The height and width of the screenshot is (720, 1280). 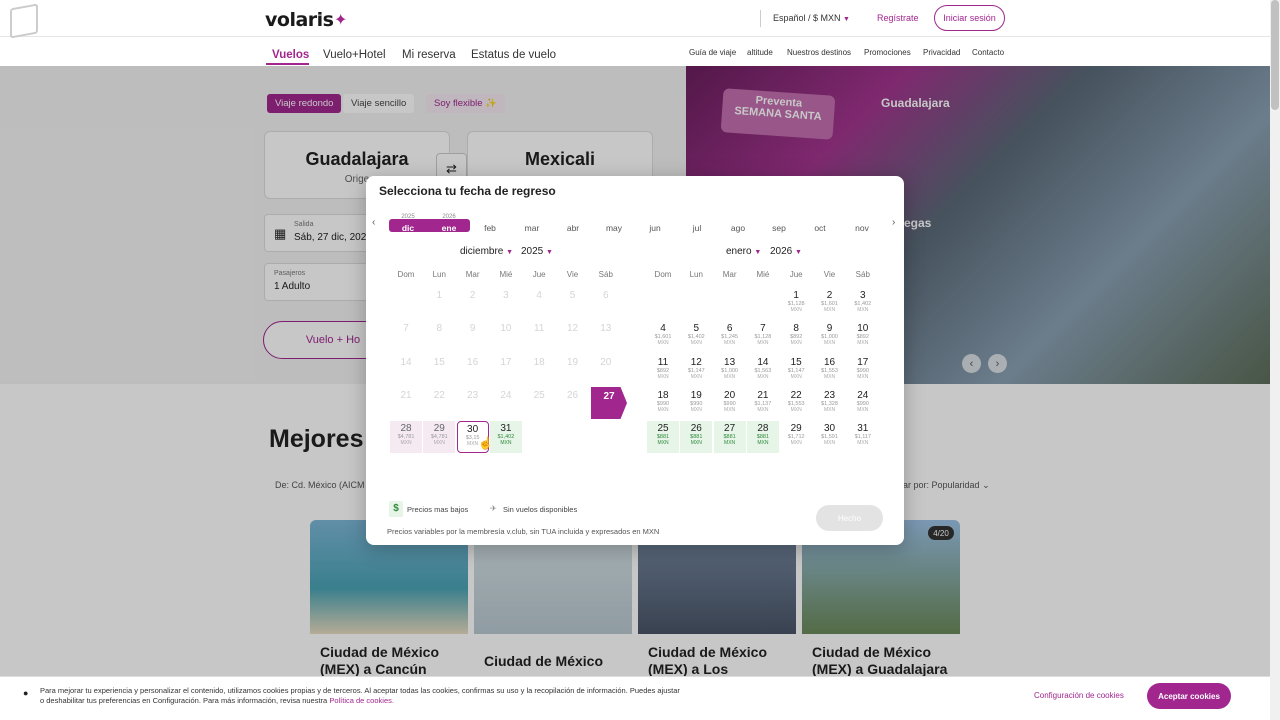 I want to click on calendar-day: 14, so click(x=406, y=371).